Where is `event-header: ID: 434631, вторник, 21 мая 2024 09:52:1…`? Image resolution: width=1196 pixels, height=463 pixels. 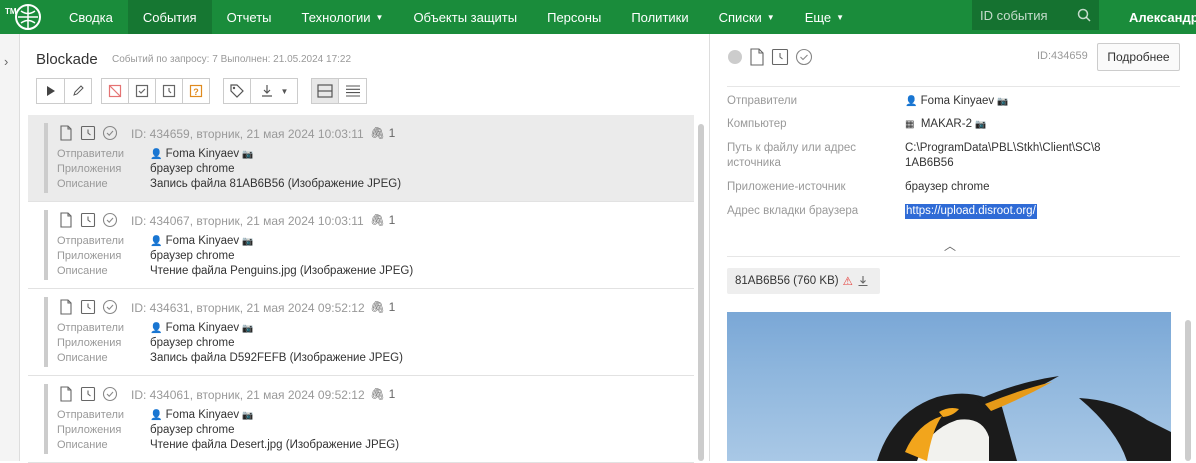 event-header: ID: 434631, вторник, 21 мая 2024 09:52:1… is located at coordinates (248, 308).